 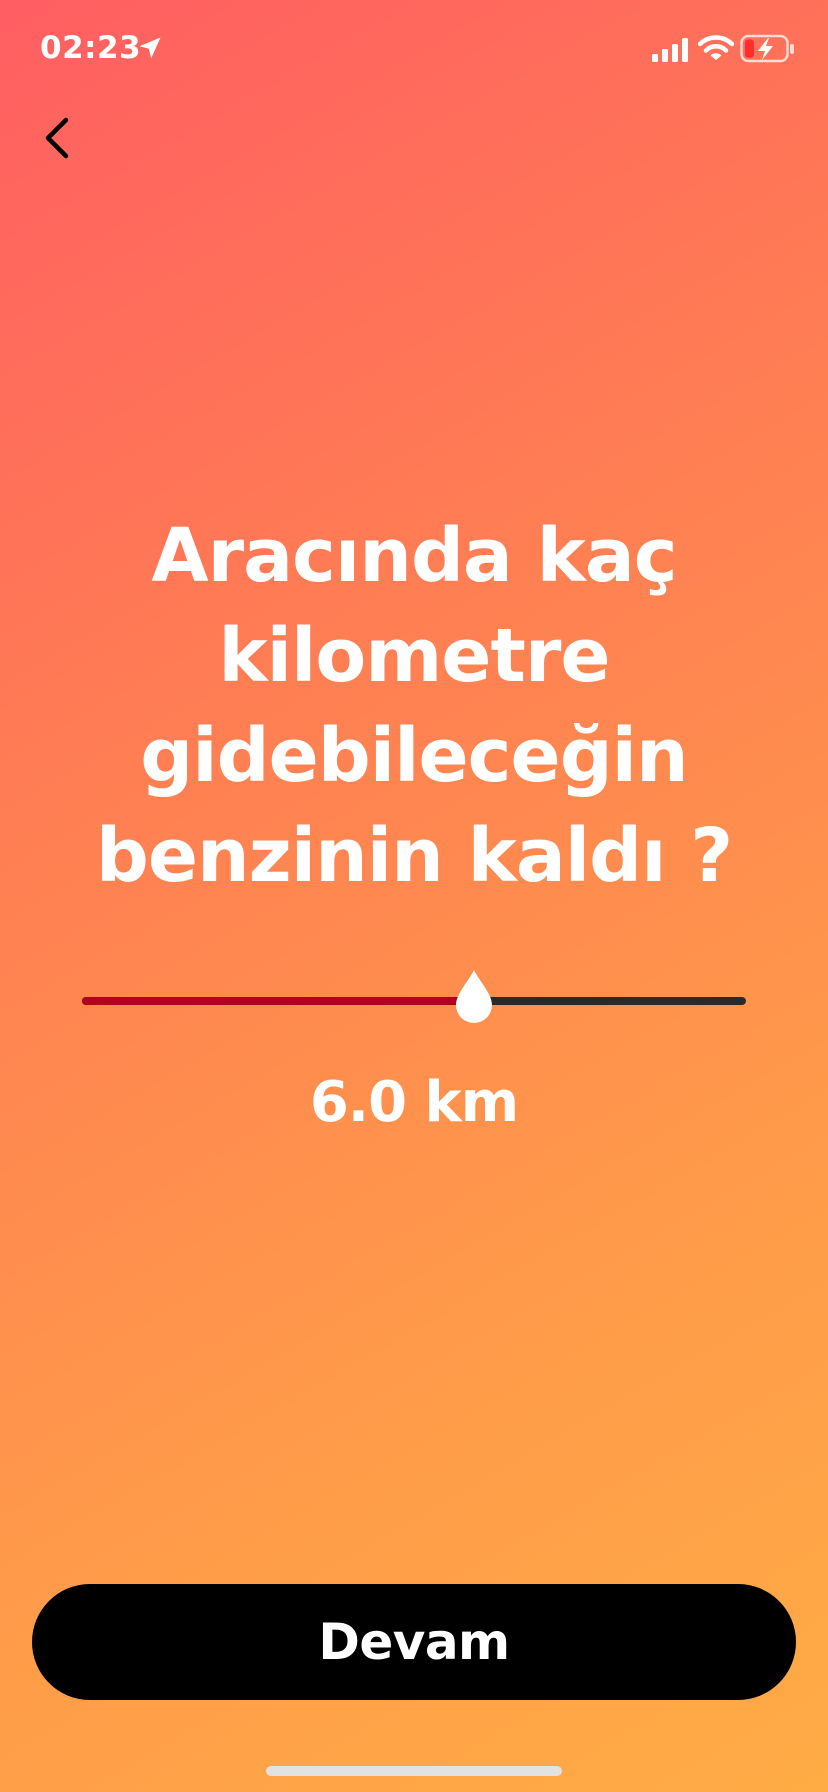 I want to click on cellular-signal-icon, so click(x=670, y=50).